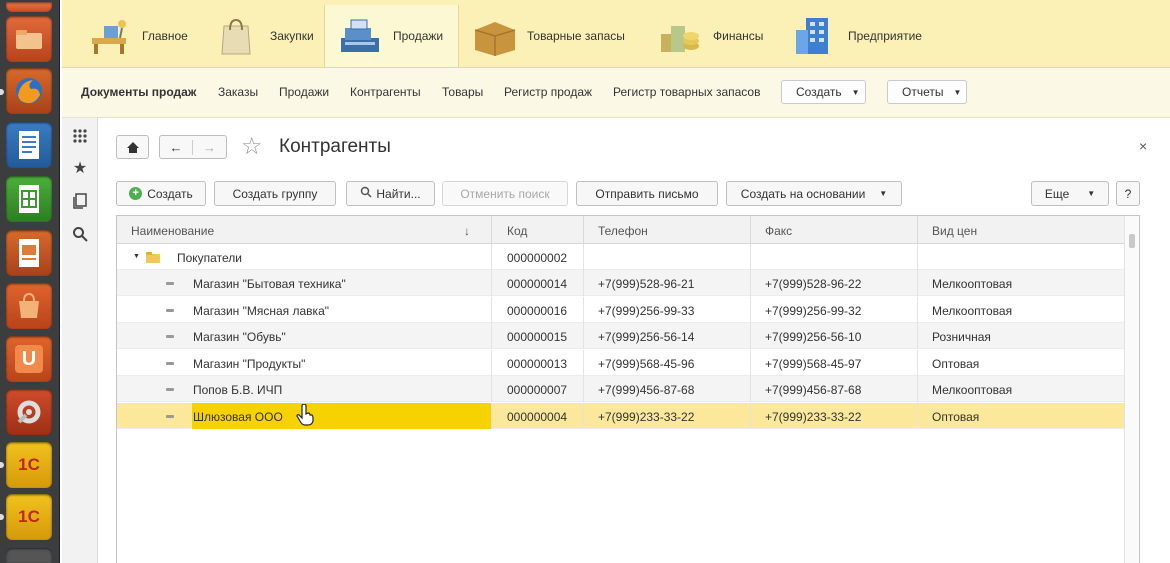 The image size is (1170, 563). I want to click on favorites-star-icon: ★, so click(80, 168).